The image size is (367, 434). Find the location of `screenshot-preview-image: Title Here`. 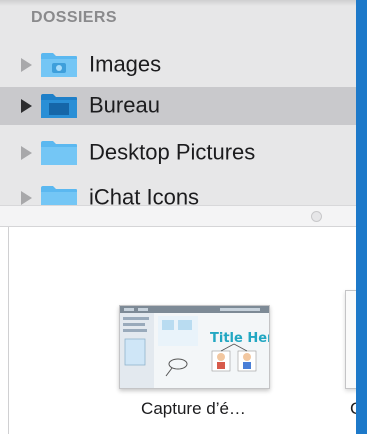

screenshot-preview-image: Title Here is located at coordinates (194, 347).